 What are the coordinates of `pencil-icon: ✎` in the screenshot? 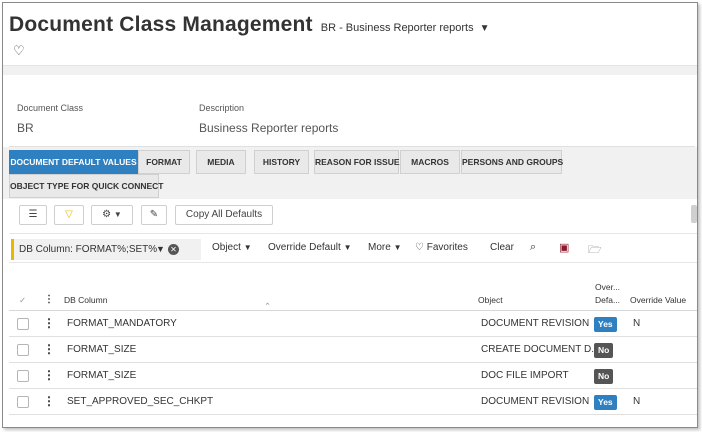 It's located at (154, 214).